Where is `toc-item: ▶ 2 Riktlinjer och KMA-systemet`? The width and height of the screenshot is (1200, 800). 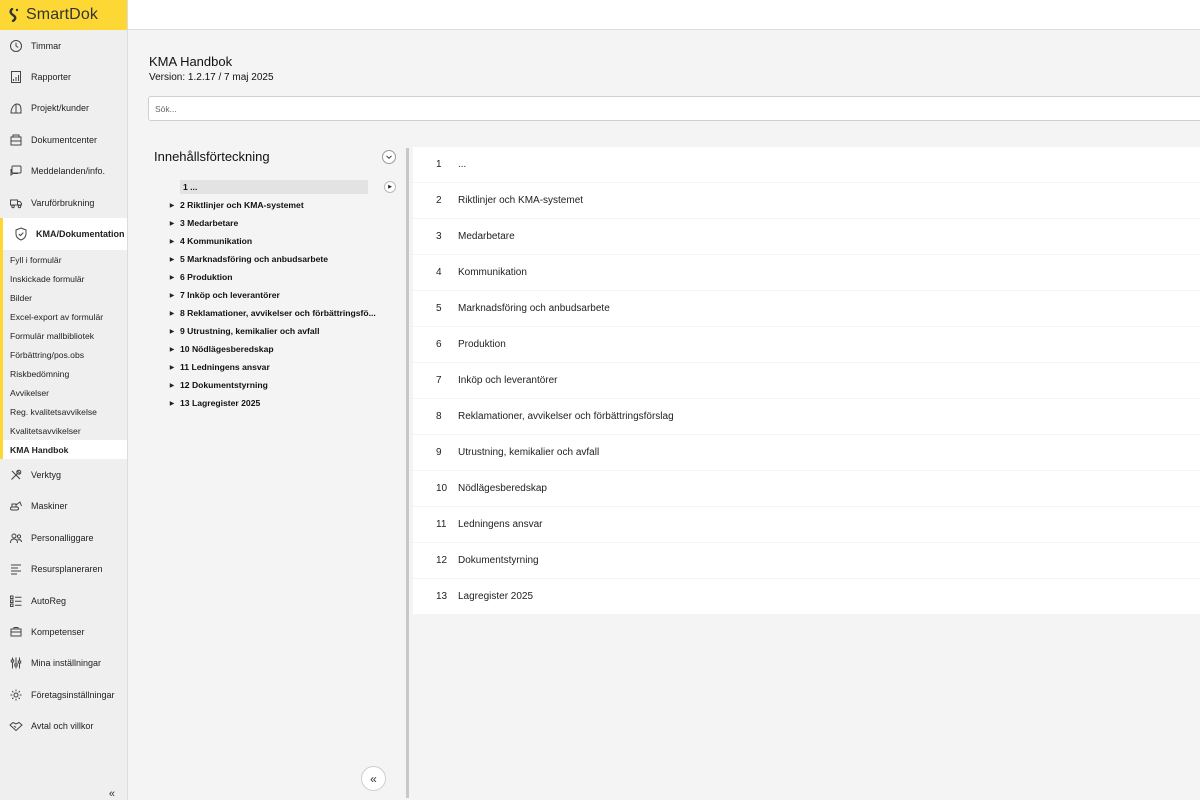 toc-item: ▶ 2 Riktlinjer och KMA-systemet is located at coordinates (283, 205).